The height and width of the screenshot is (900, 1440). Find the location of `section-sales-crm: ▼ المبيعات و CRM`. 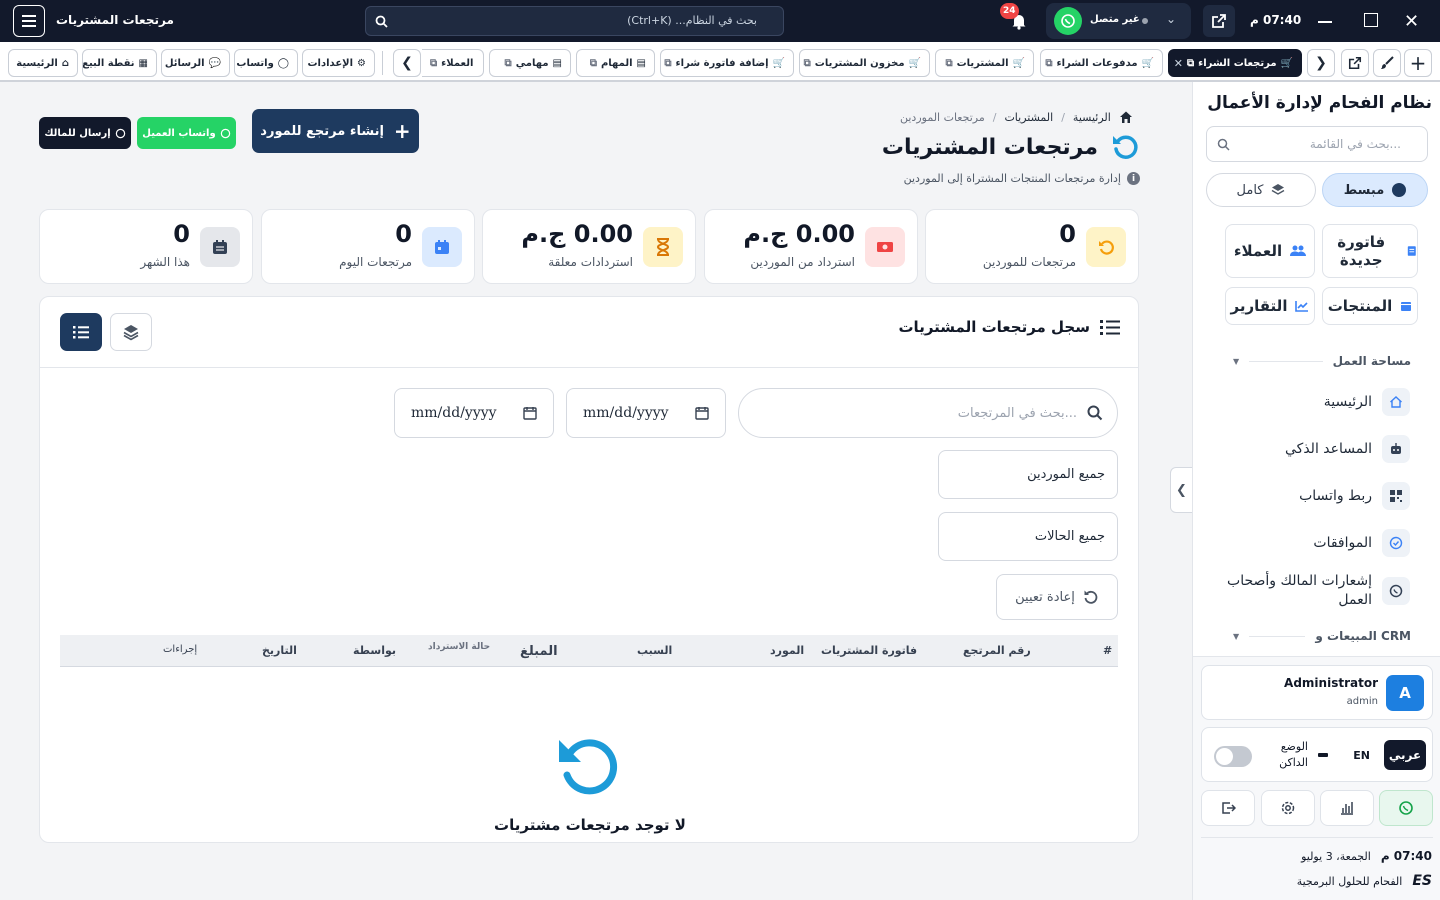

section-sales-crm: ▼ المبيعات و CRM is located at coordinates (1322, 636).